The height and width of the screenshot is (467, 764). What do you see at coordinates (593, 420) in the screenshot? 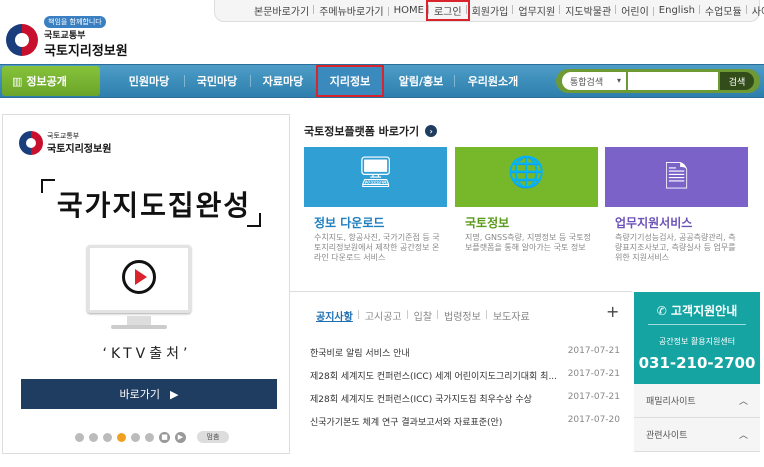
I see `notice-date: 2017-07-20` at bounding box center [593, 420].